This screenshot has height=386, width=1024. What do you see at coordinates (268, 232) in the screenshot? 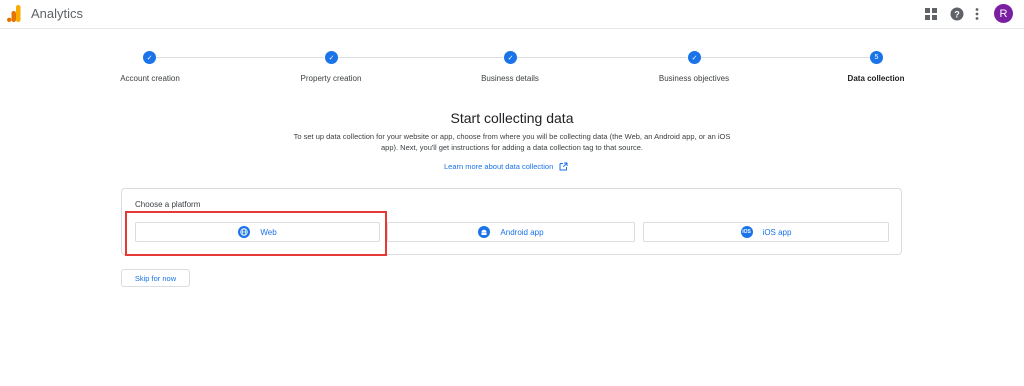
I see `web-platform-label: Web` at bounding box center [268, 232].